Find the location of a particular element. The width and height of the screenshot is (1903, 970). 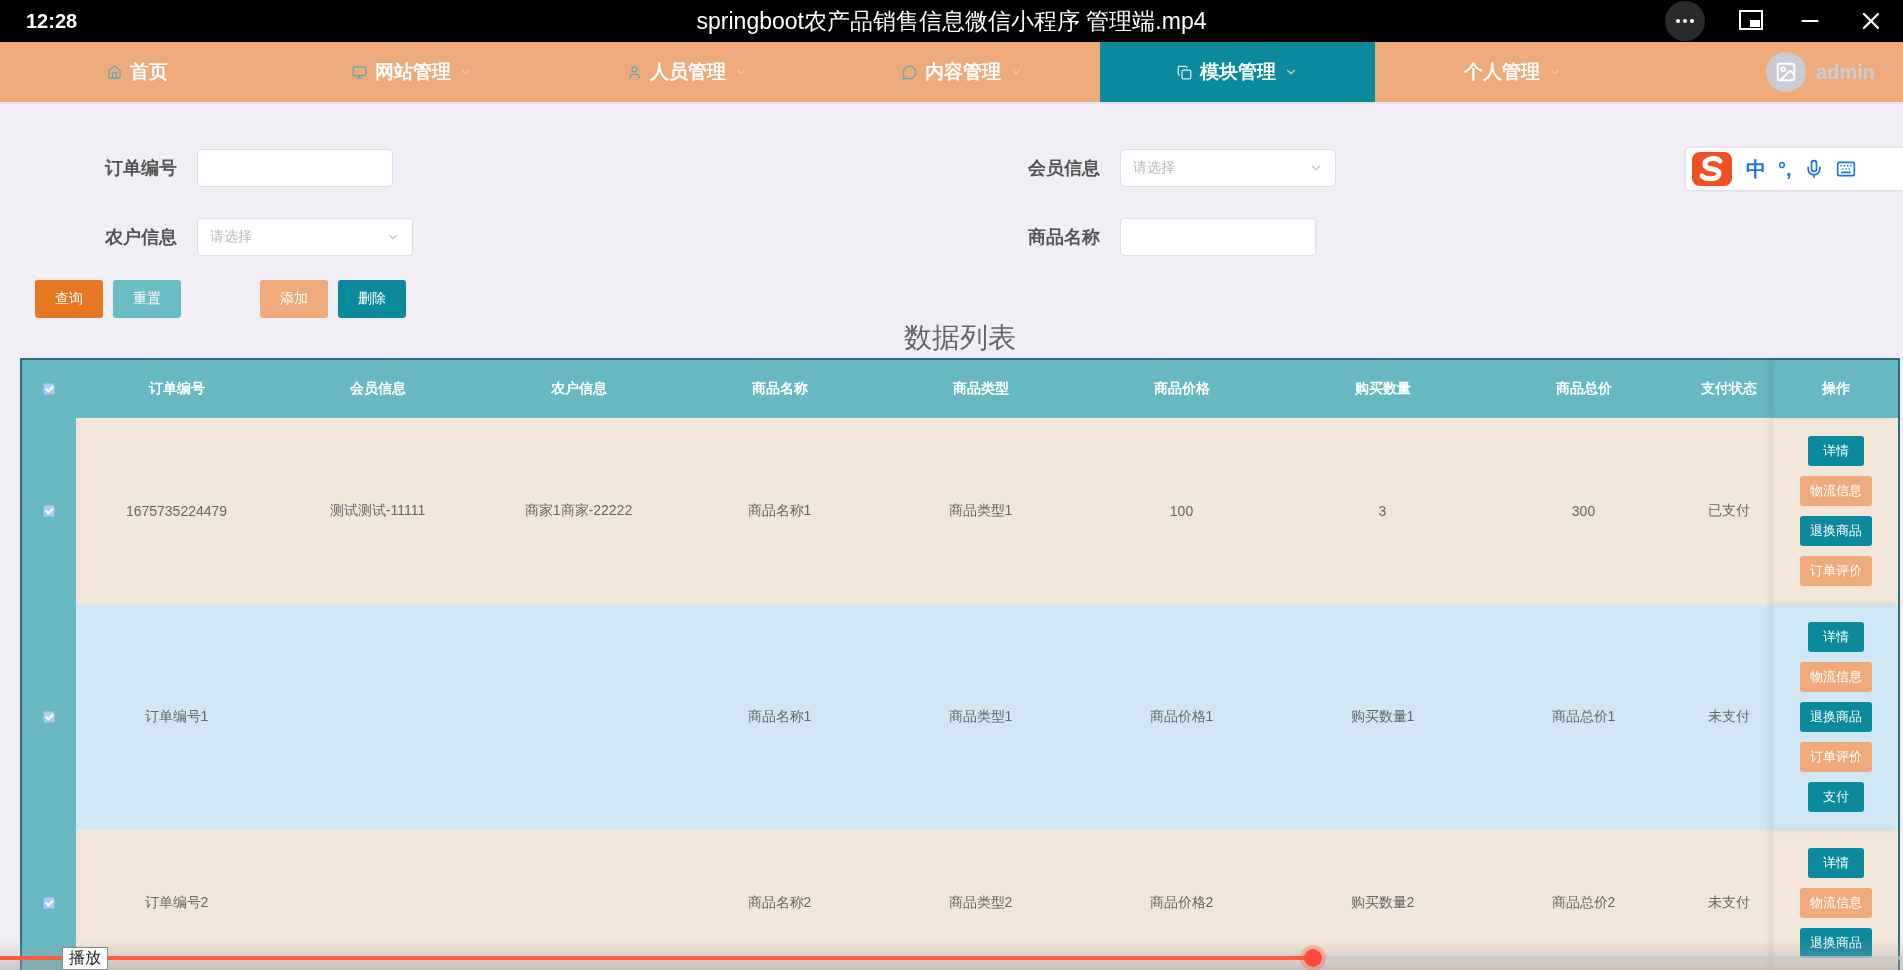

add-button: 添加 is located at coordinates (294, 299).